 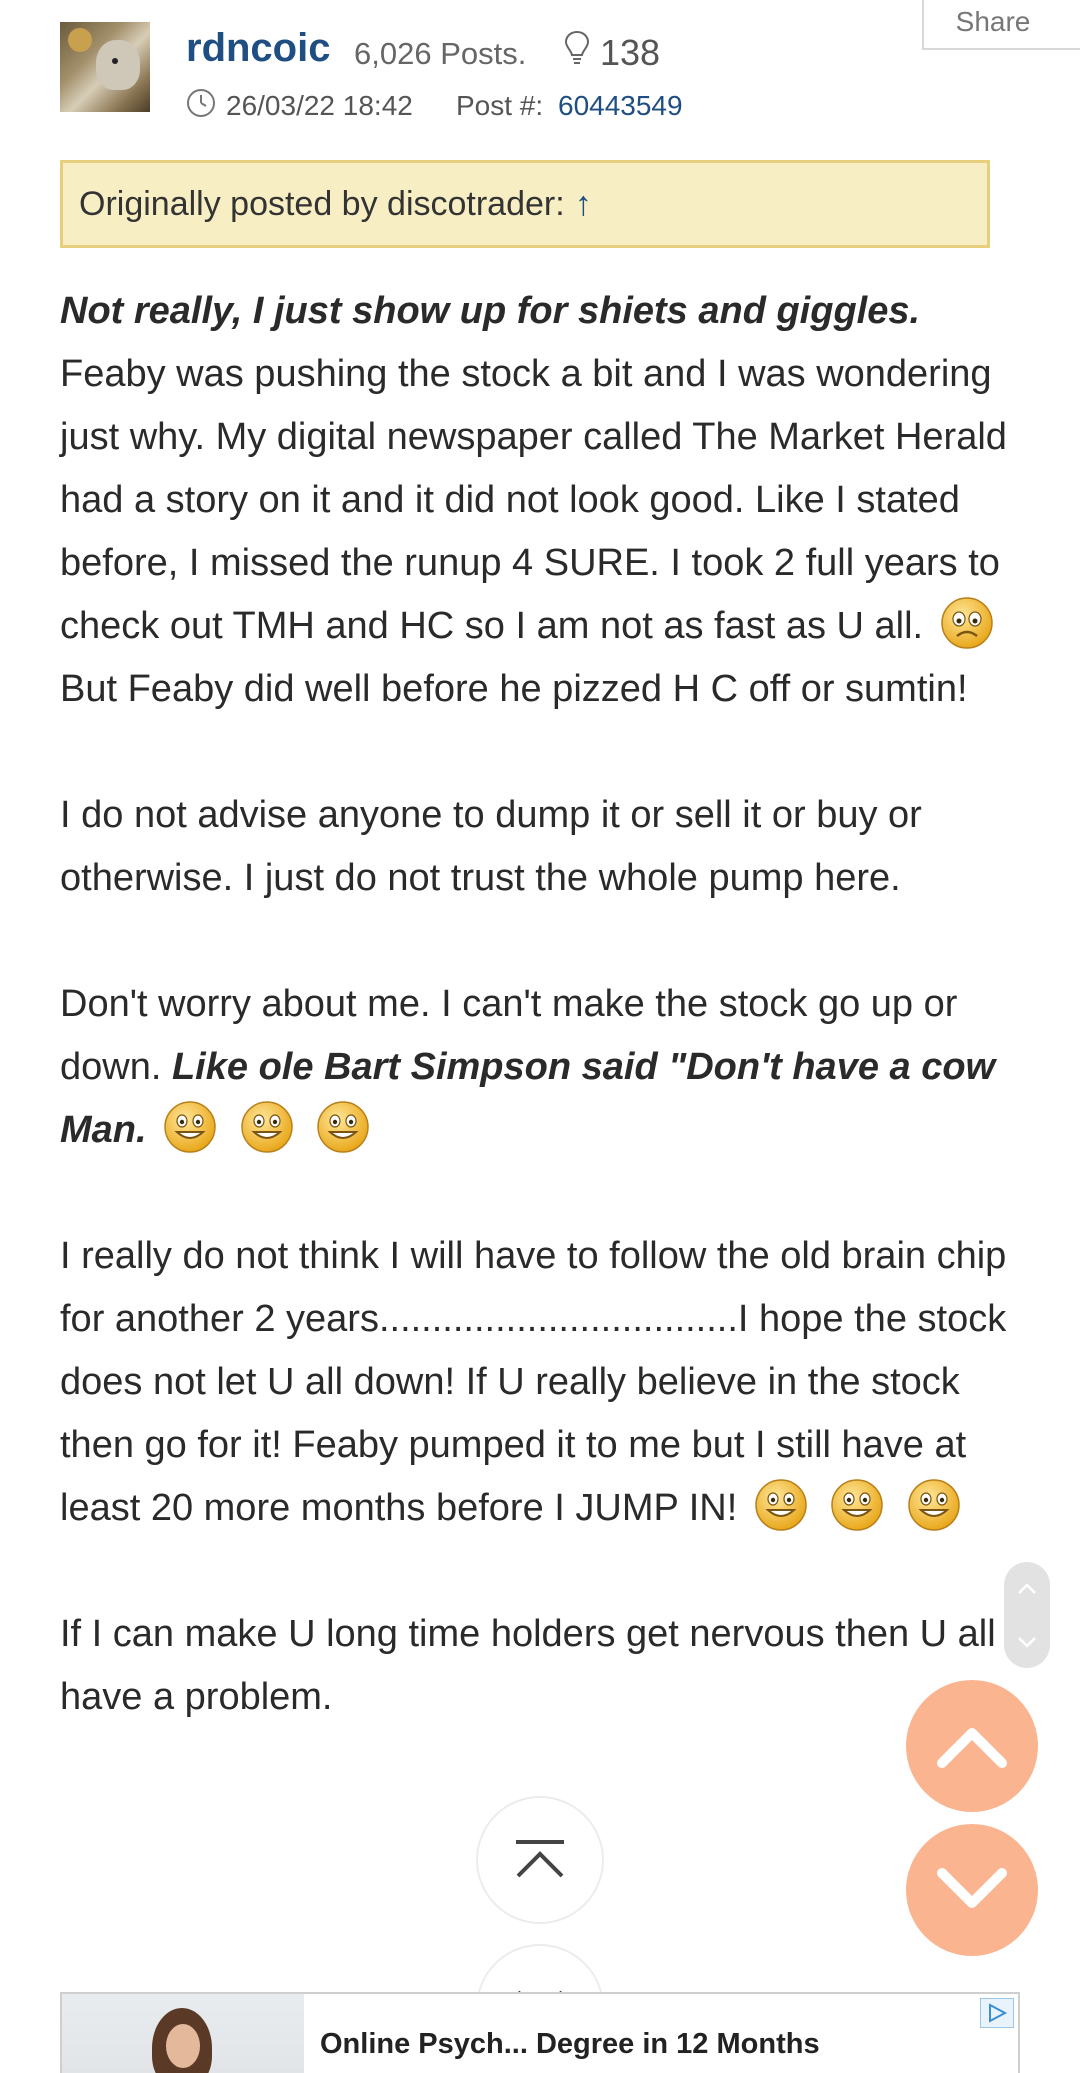 I want to click on share-button: Share, so click(x=1001, y=25).